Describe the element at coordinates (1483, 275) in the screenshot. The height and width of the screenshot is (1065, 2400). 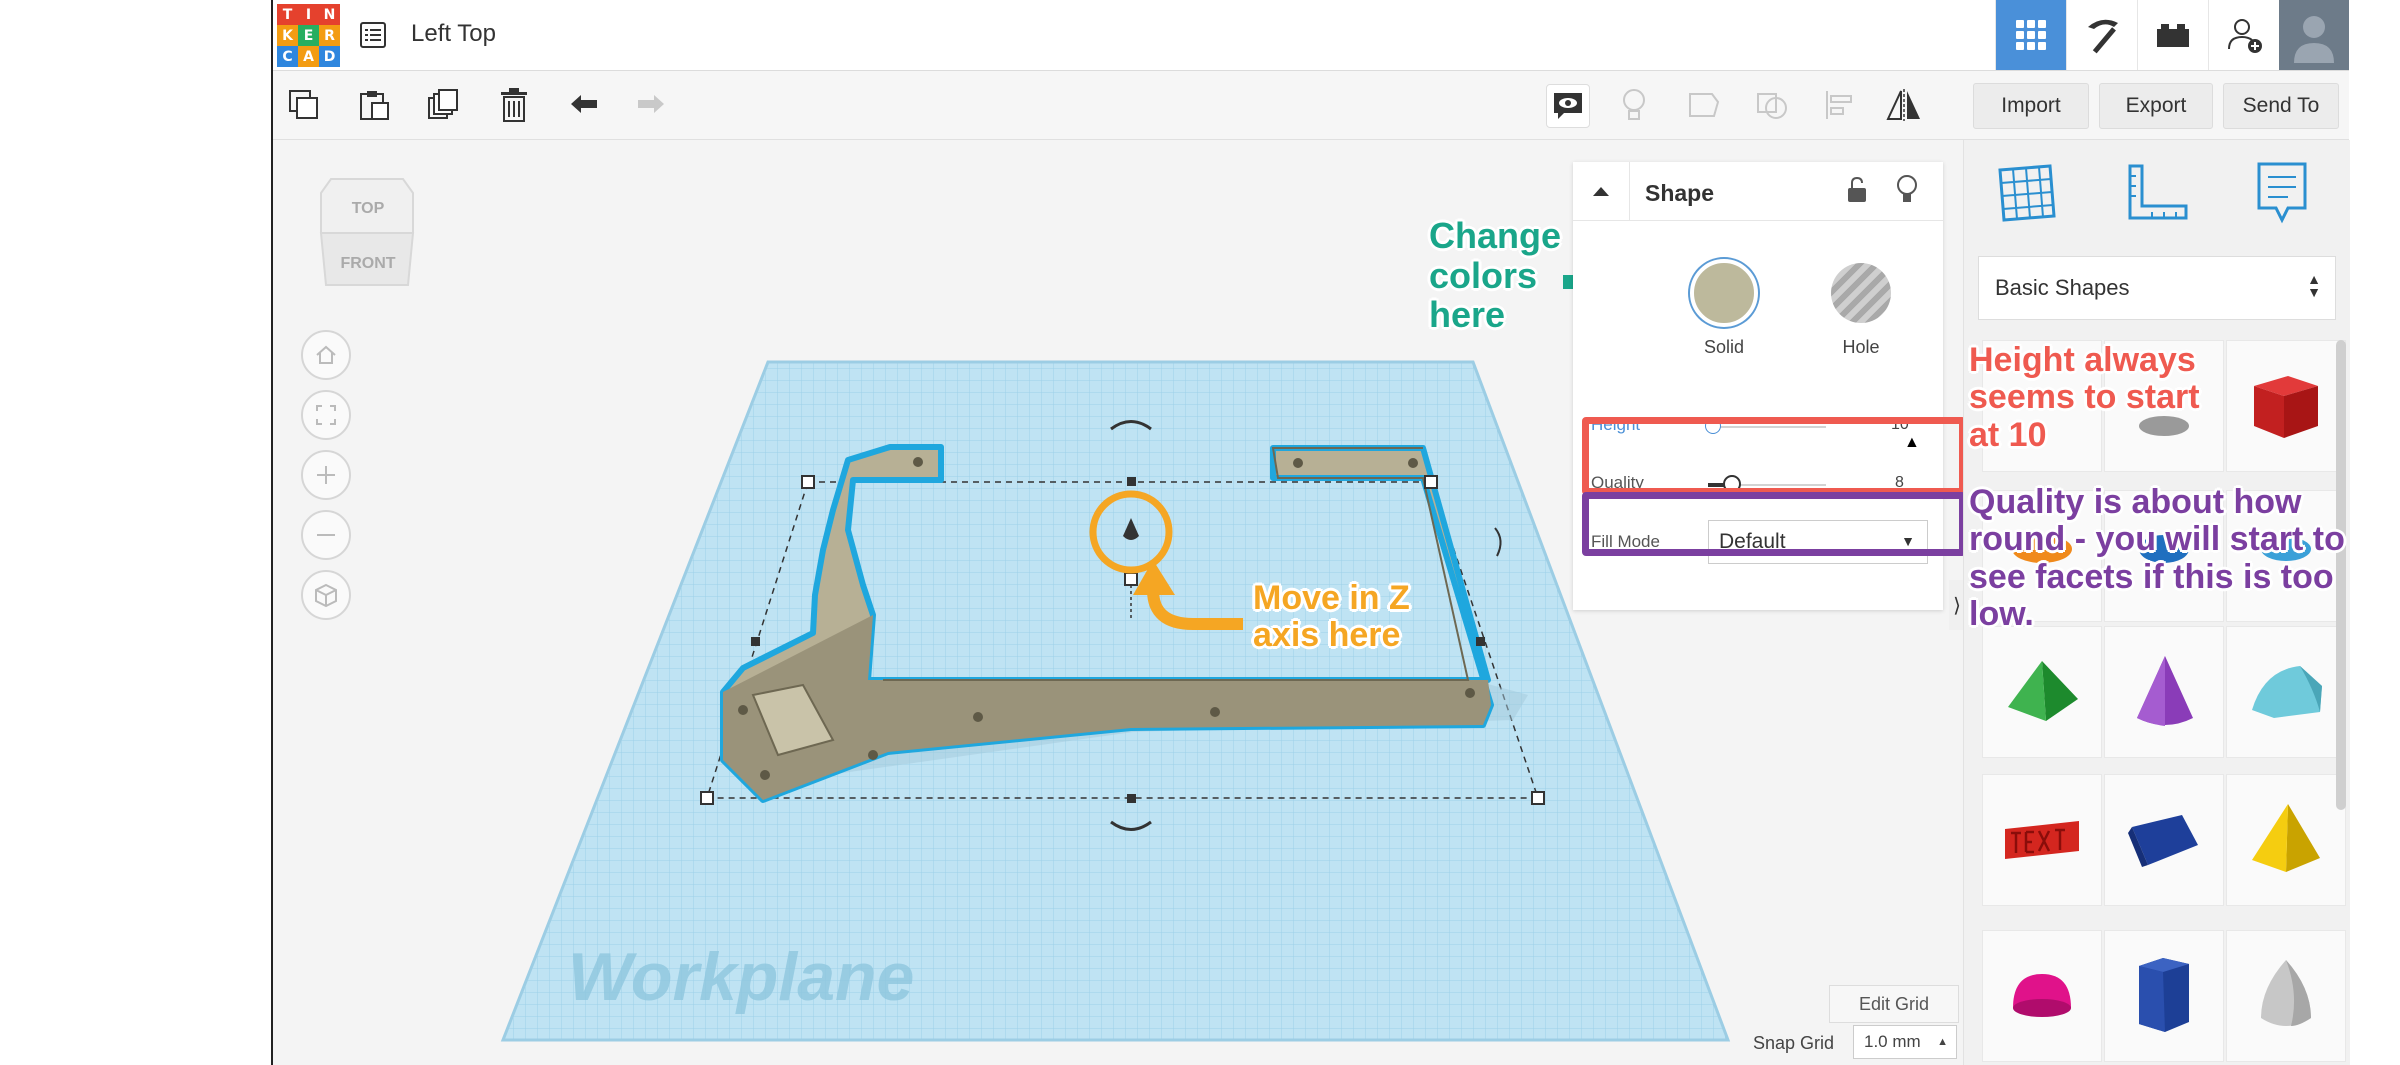
I see `annotation-line: colors` at that location.